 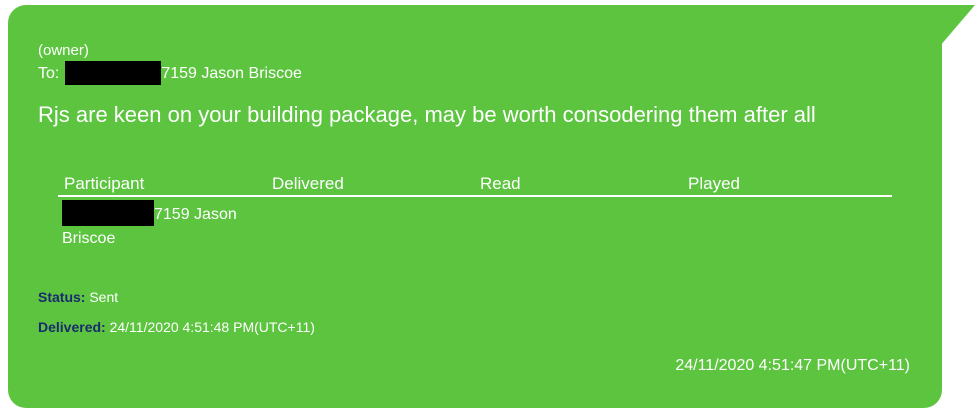 What do you see at coordinates (72, 327) in the screenshot?
I see `delivered-label: Delivered:` at bounding box center [72, 327].